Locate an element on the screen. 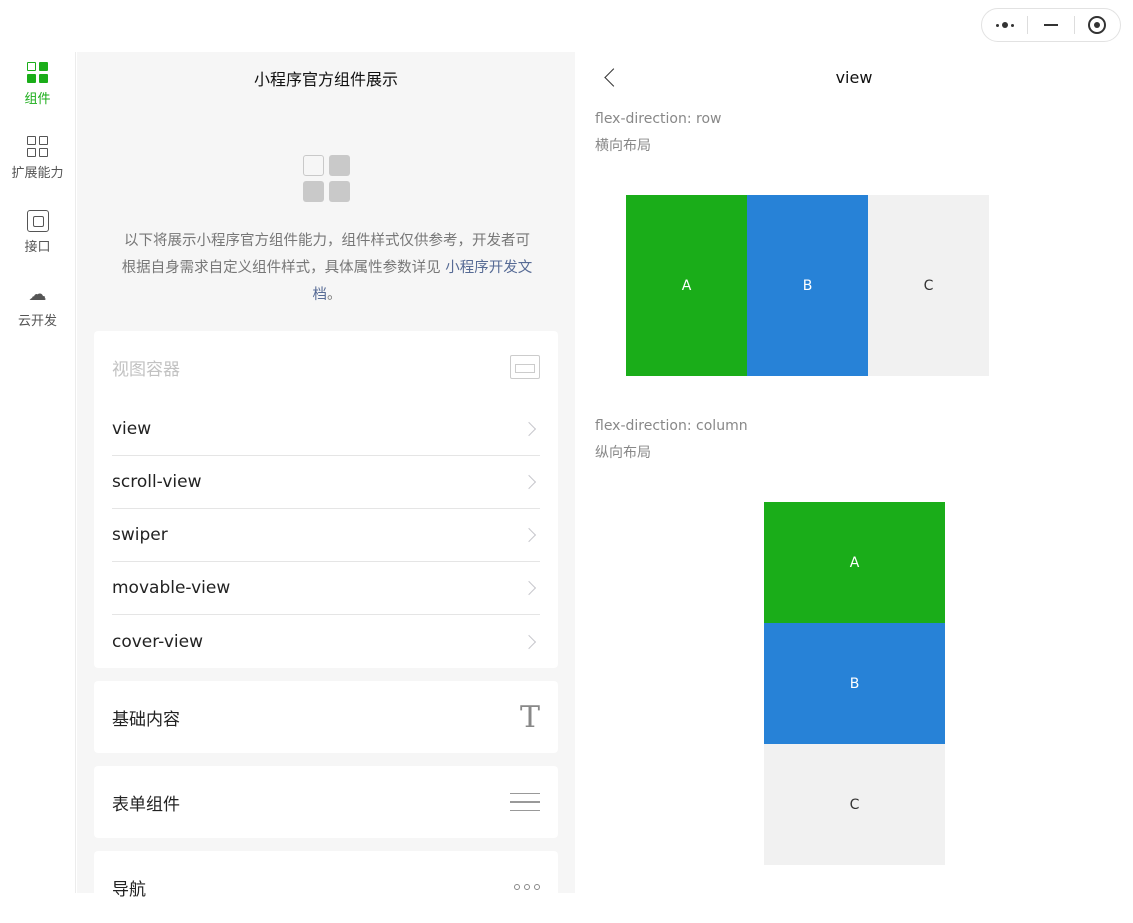  view-container-icon is located at coordinates (525, 367).